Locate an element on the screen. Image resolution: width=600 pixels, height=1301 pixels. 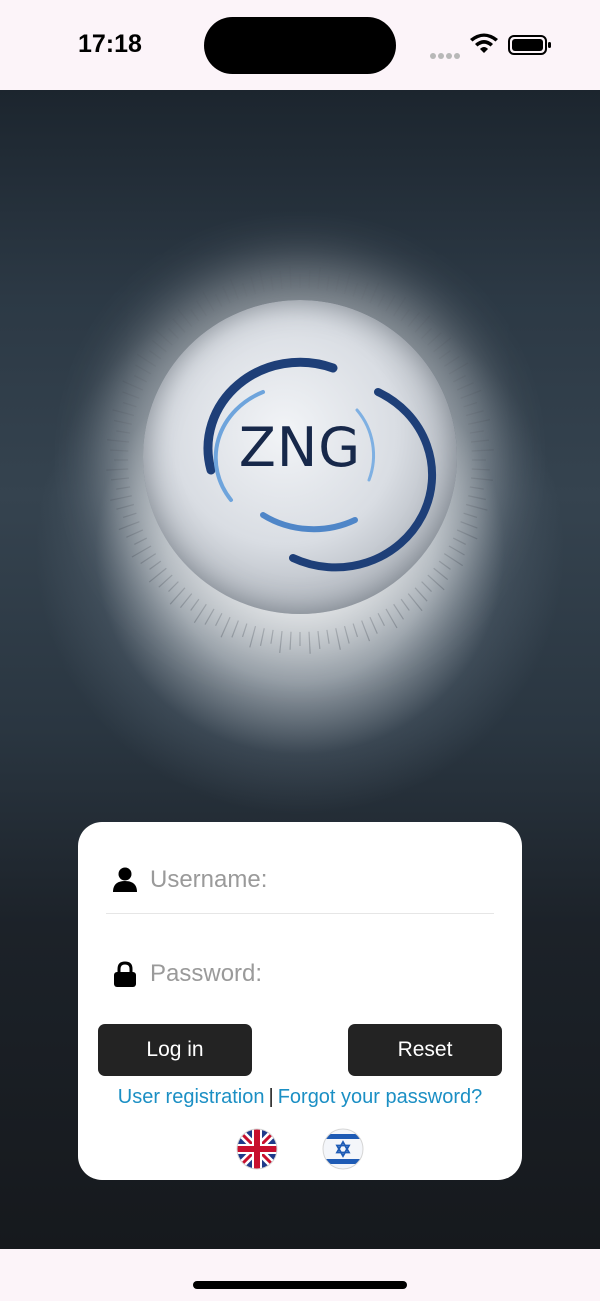
dynamic-island is located at coordinates (300, 45).